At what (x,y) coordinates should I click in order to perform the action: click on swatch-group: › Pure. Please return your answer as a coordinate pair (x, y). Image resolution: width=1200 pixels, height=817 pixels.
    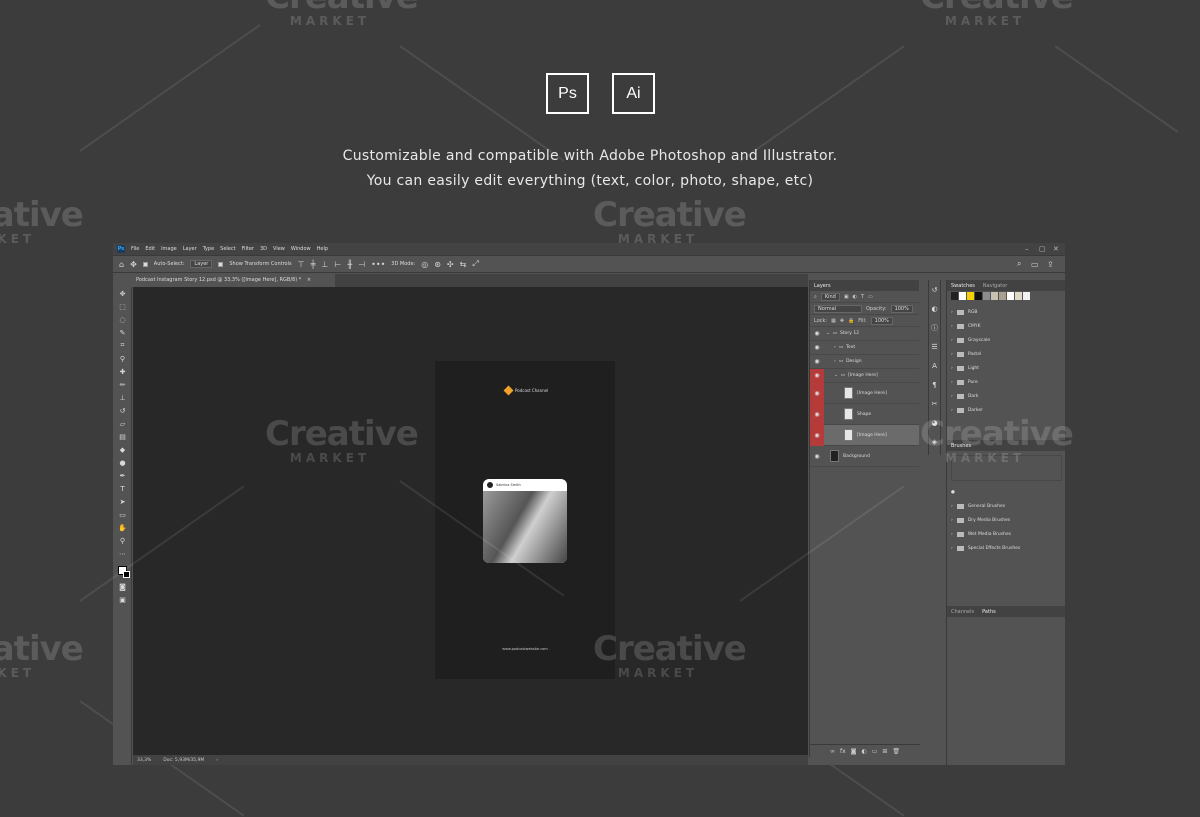
    Looking at the image, I should click on (1006, 382).